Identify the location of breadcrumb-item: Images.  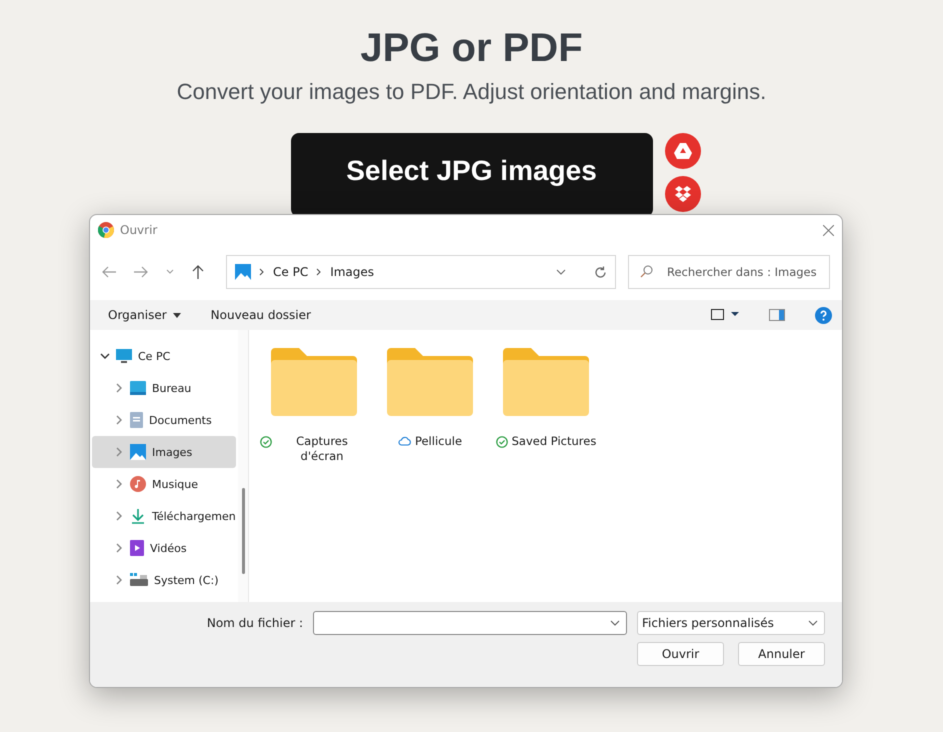
(352, 272).